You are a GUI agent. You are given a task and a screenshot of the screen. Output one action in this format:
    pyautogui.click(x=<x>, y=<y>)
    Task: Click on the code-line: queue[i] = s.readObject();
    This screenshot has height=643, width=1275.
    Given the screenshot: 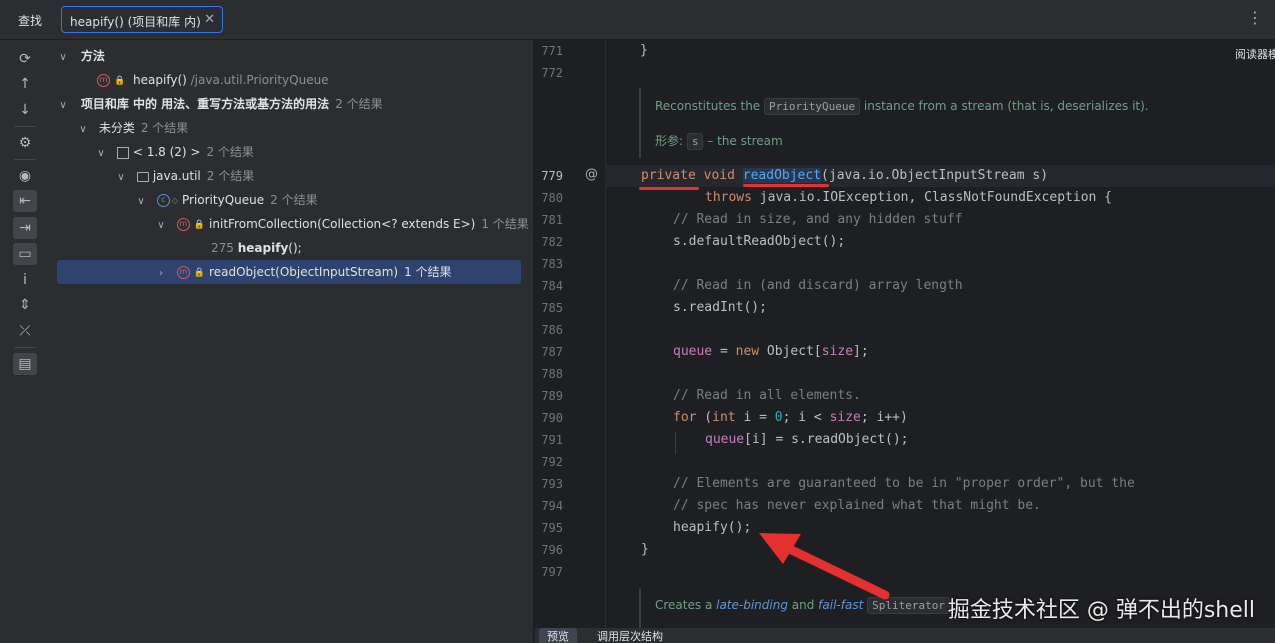 What is the action you would take?
    pyautogui.click(x=807, y=439)
    